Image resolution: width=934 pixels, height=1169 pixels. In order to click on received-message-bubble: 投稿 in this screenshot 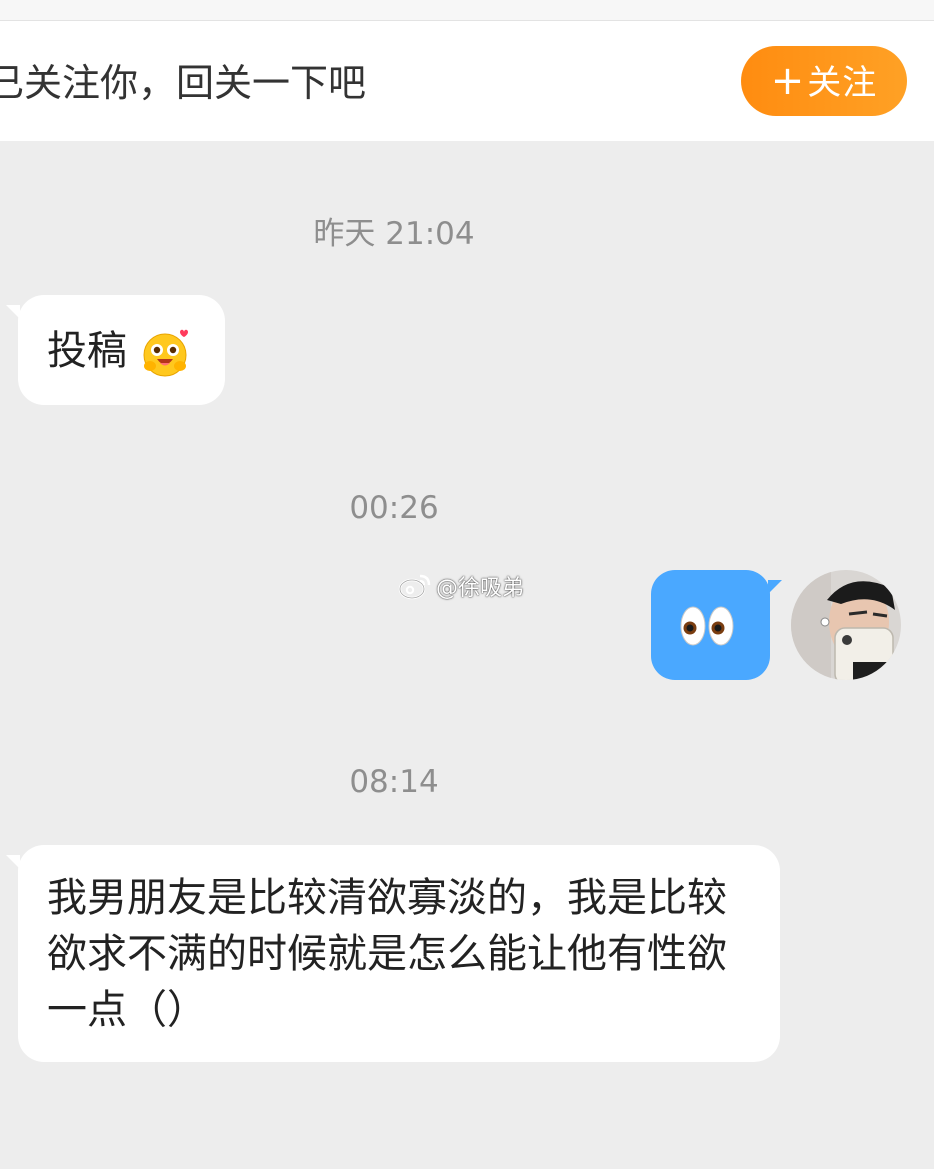, I will do `click(115, 350)`.